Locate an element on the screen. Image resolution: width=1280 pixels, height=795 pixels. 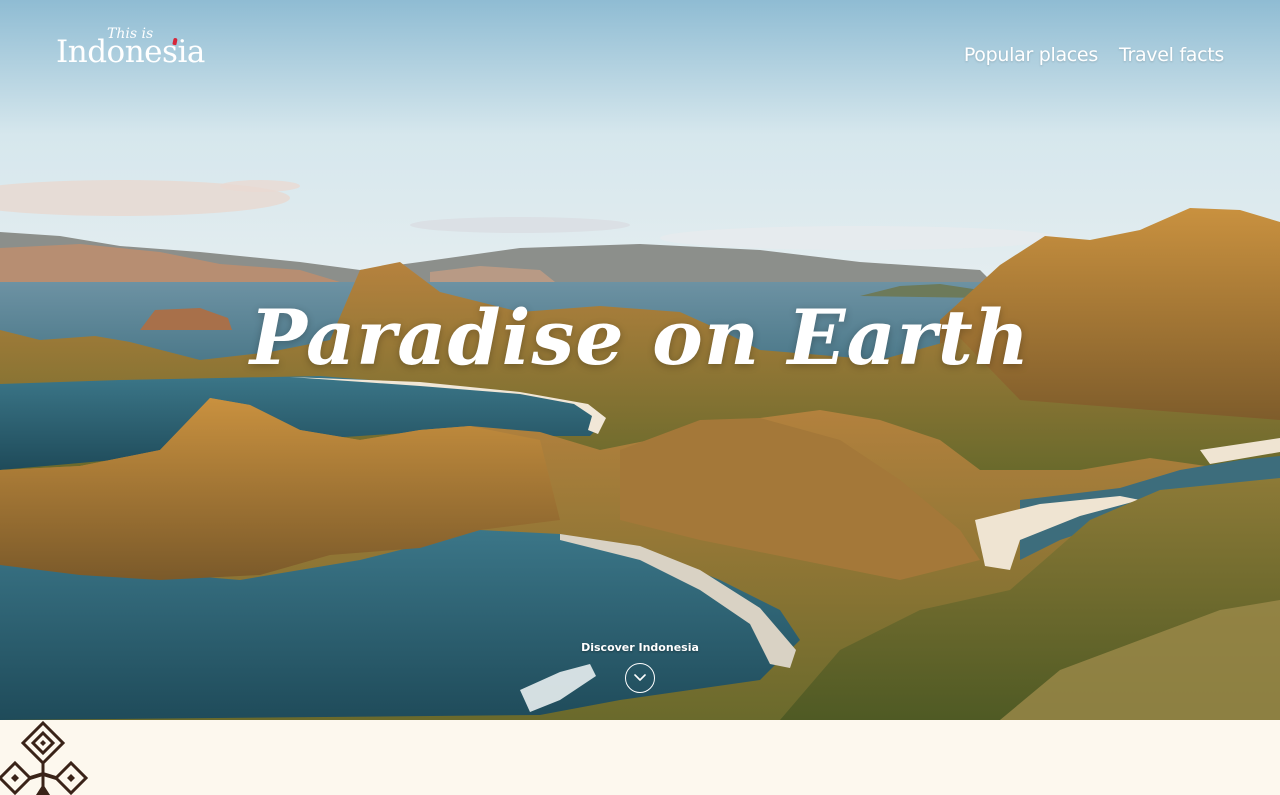
scroll-down-button is located at coordinates (640, 678).